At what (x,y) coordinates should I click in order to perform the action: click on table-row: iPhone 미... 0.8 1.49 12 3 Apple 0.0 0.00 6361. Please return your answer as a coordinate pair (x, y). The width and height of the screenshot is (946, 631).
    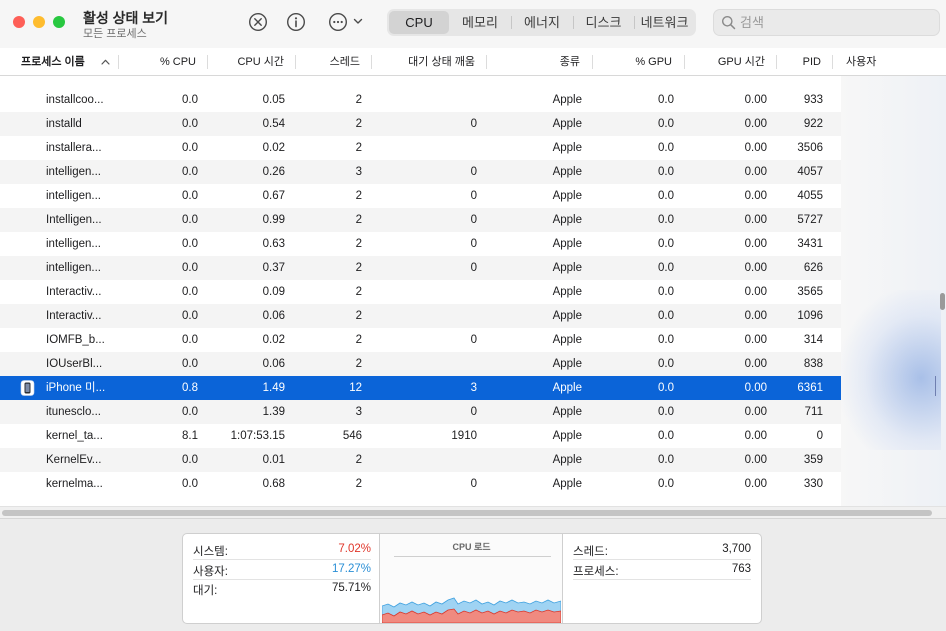
    Looking at the image, I should click on (420, 388).